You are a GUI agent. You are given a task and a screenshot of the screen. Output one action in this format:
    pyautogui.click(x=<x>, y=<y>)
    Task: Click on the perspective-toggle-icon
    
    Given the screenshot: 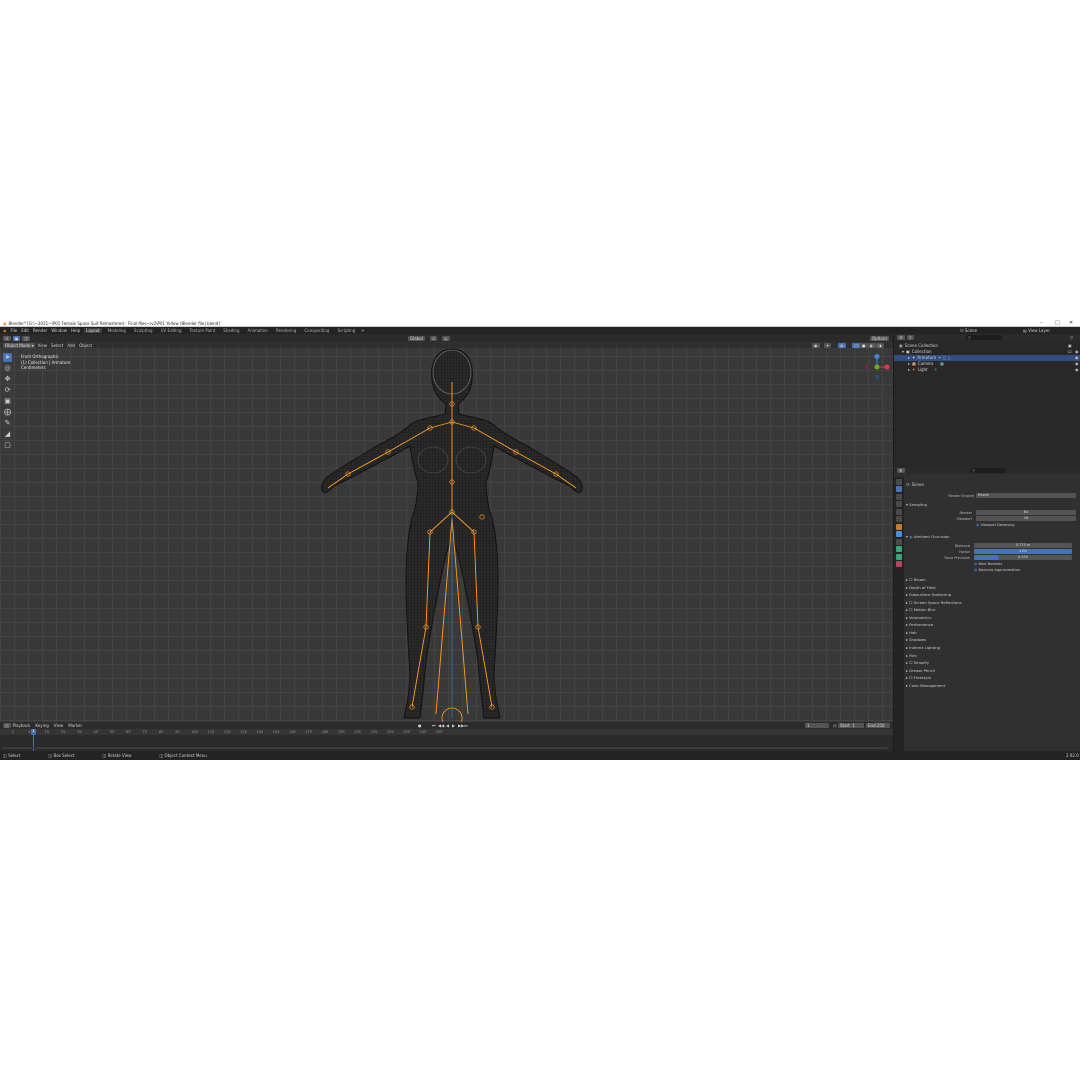 What is the action you would take?
    pyautogui.click(x=886, y=418)
    